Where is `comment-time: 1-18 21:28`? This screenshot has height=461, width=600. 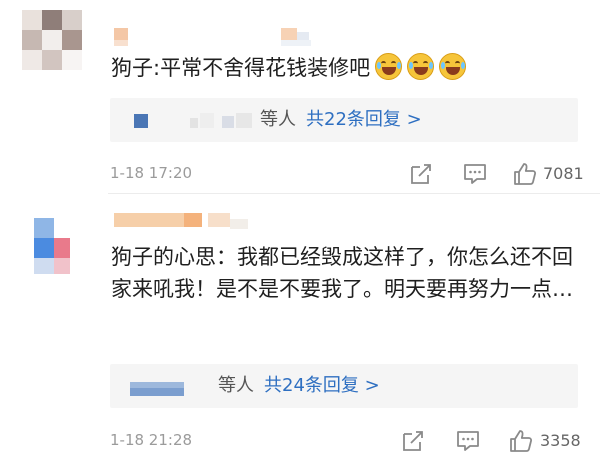
comment-time: 1-18 21:28 is located at coordinates (151, 440).